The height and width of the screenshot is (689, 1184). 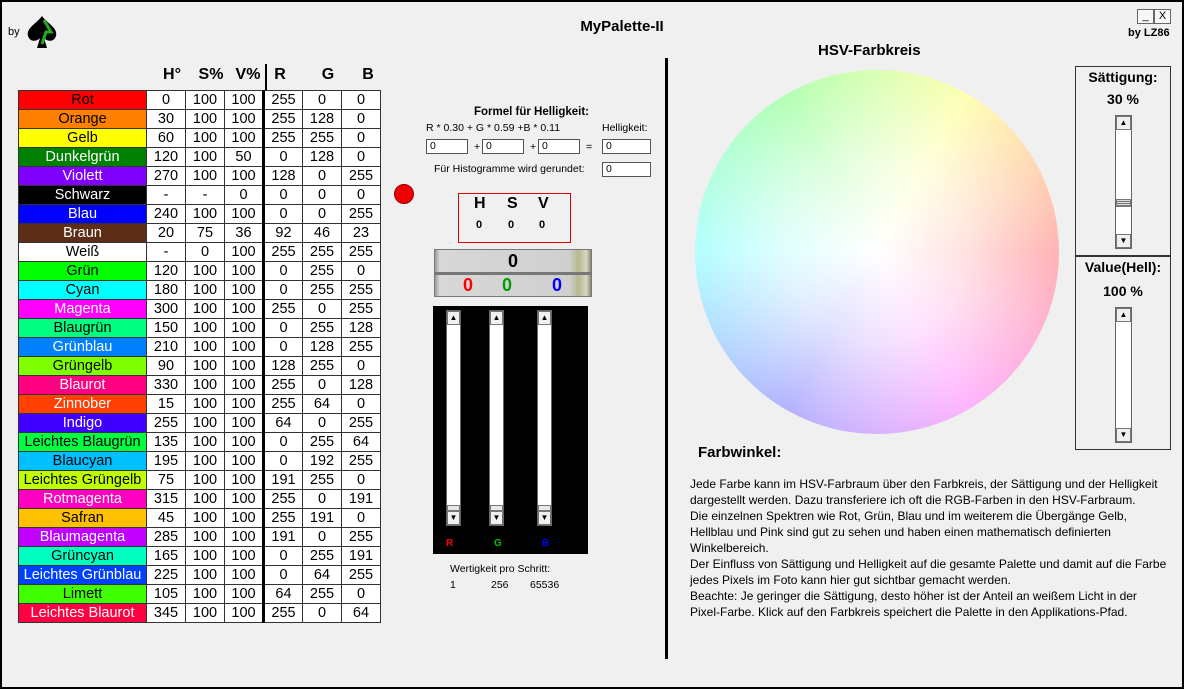 What do you see at coordinates (82, 480) in the screenshot?
I see `color-name-cell: Leichtes Grüngelb` at bounding box center [82, 480].